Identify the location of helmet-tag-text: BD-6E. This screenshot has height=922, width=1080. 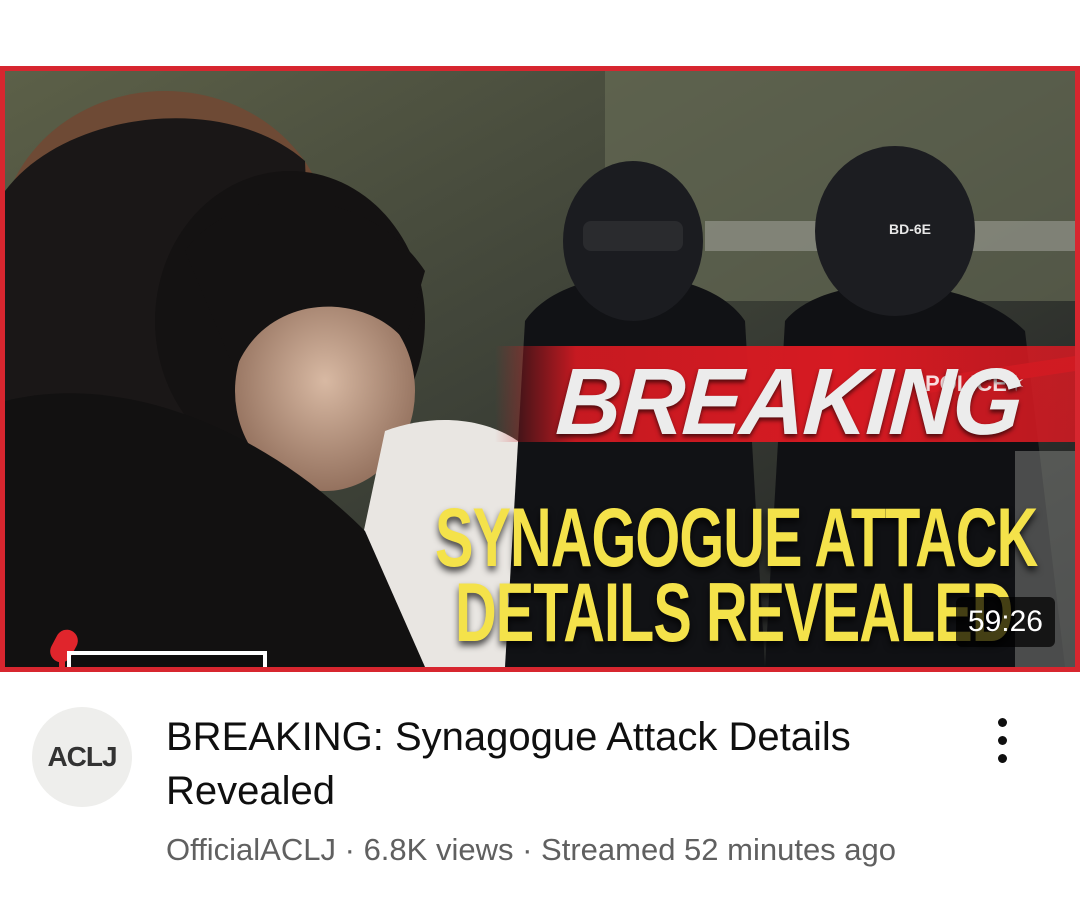
(910, 229).